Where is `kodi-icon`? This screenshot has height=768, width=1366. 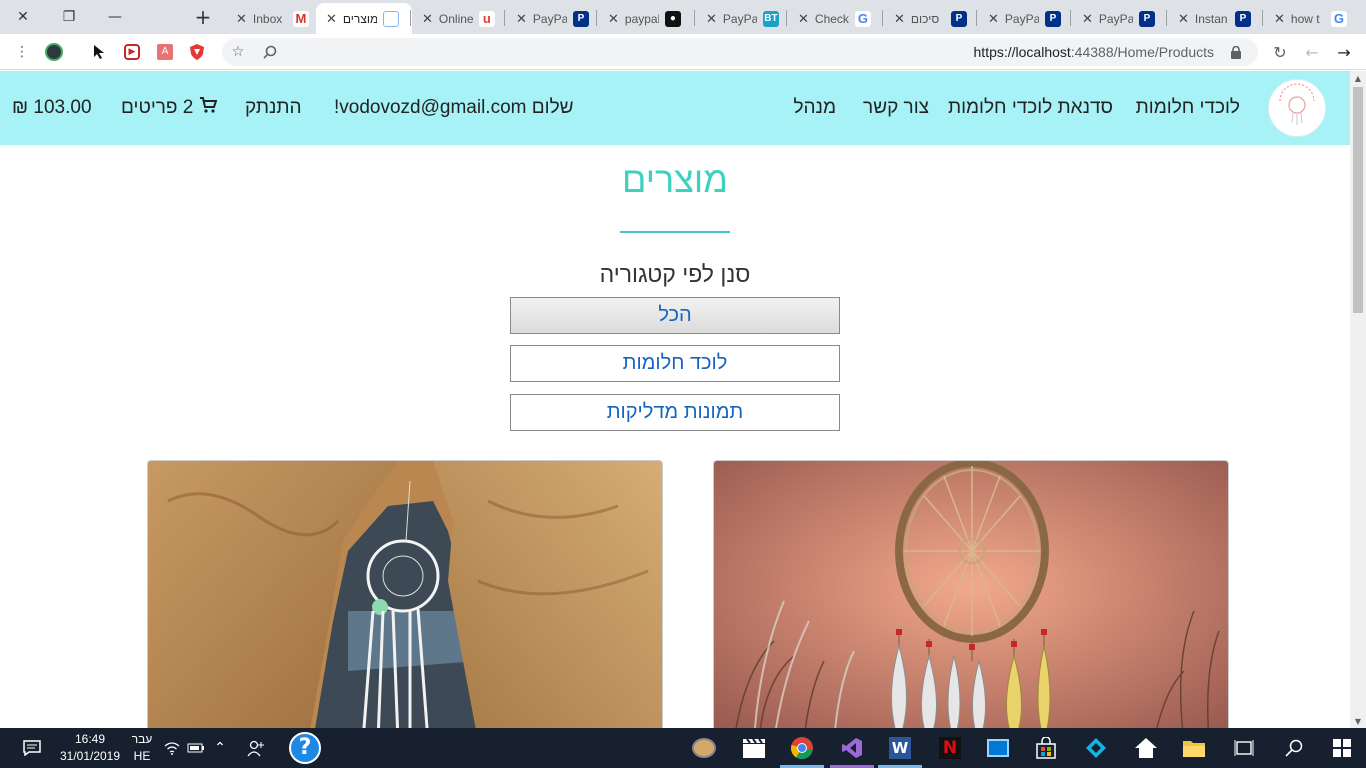 kodi-icon is located at coordinates (1096, 748).